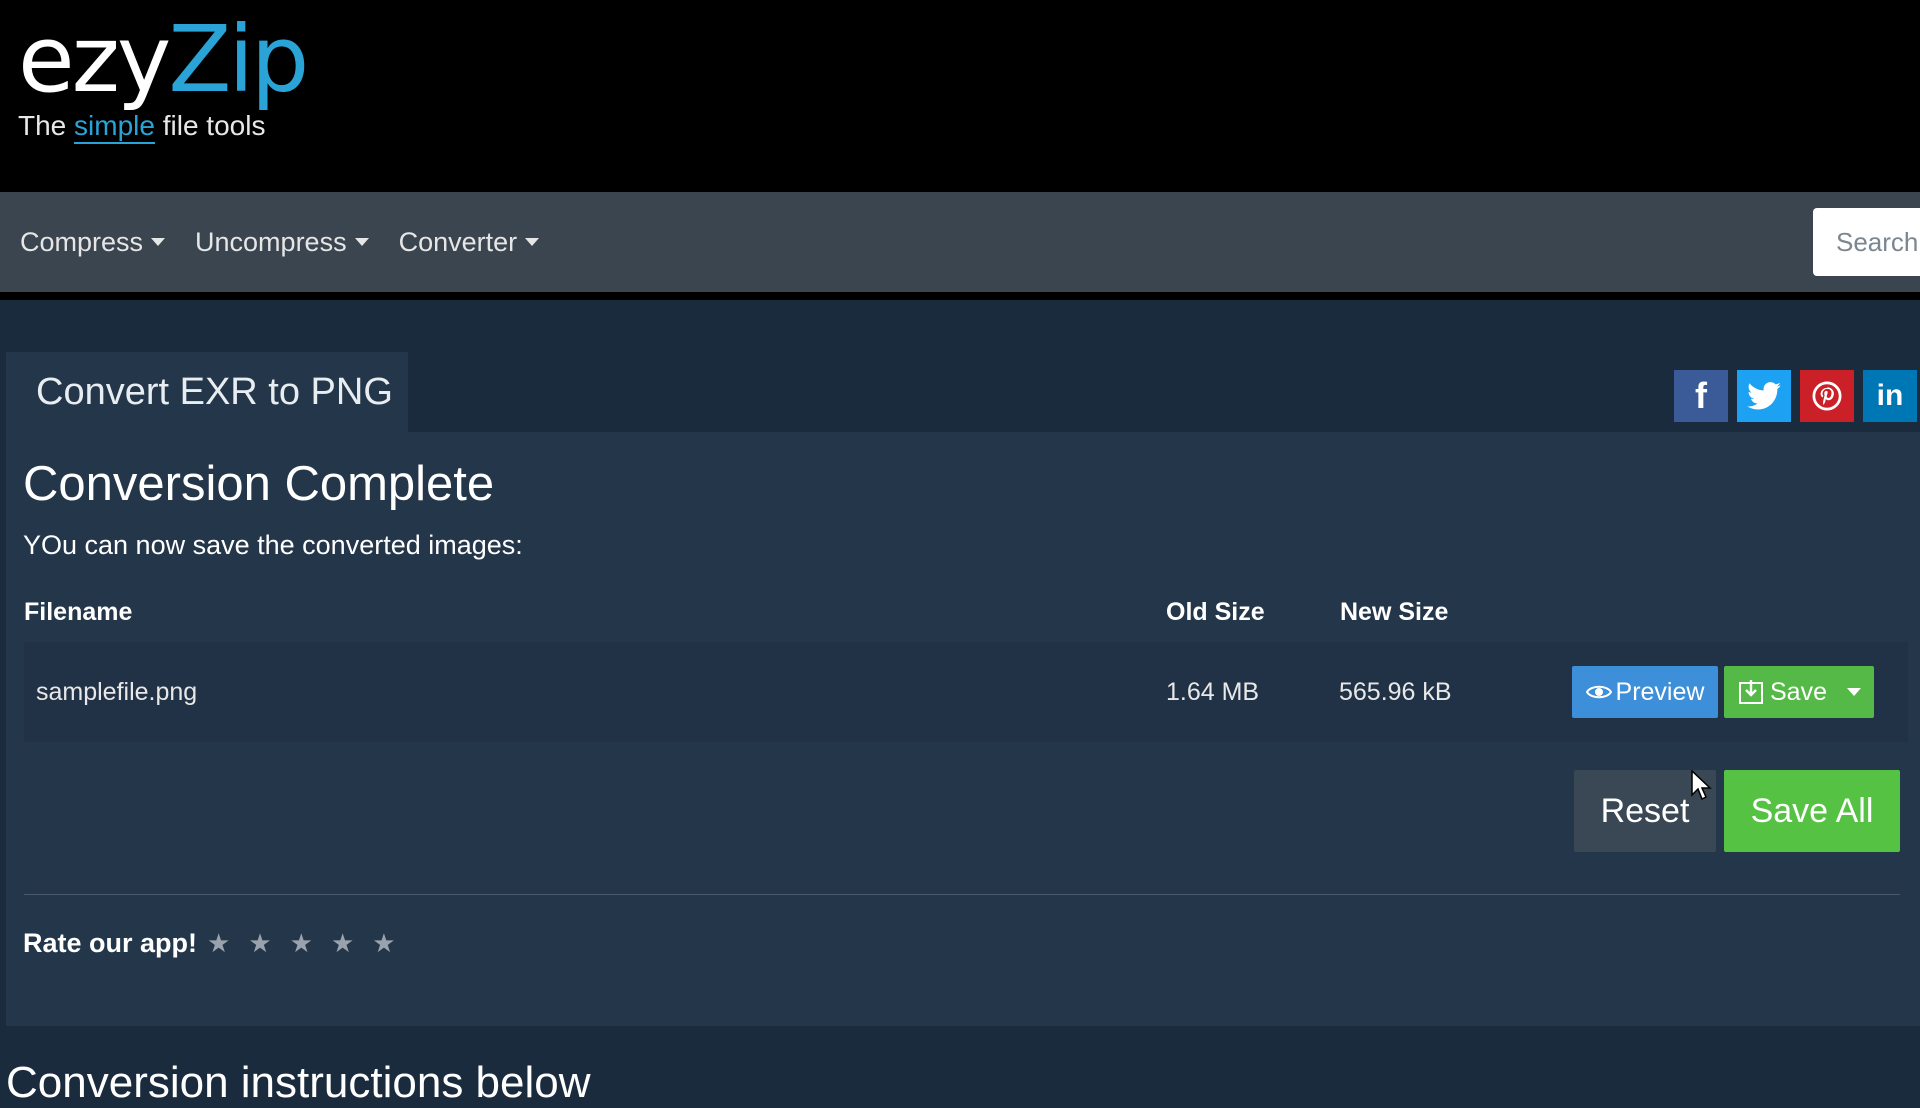 This screenshot has height=1108, width=1920. Describe the element at coordinates (1645, 810) in the screenshot. I see `reset-label: Reset` at that location.